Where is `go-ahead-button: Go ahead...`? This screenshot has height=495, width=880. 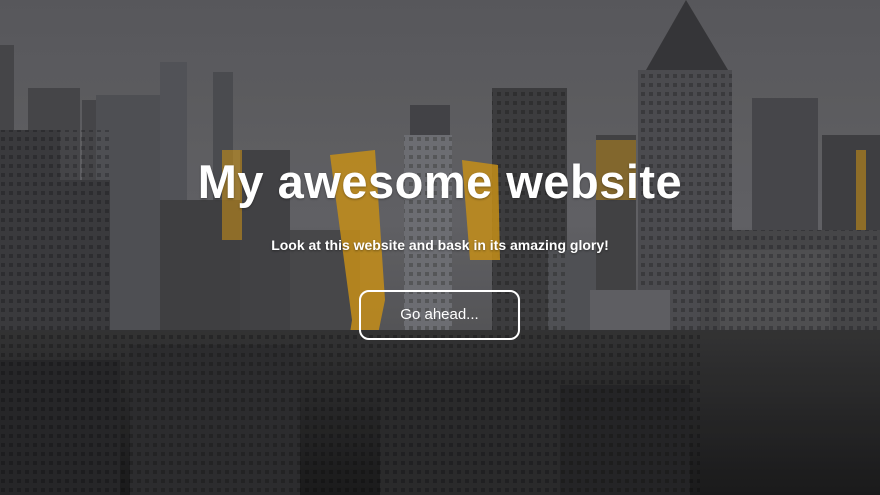 go-ahead-button: Go ahead... is located at coordinates (439, 315).